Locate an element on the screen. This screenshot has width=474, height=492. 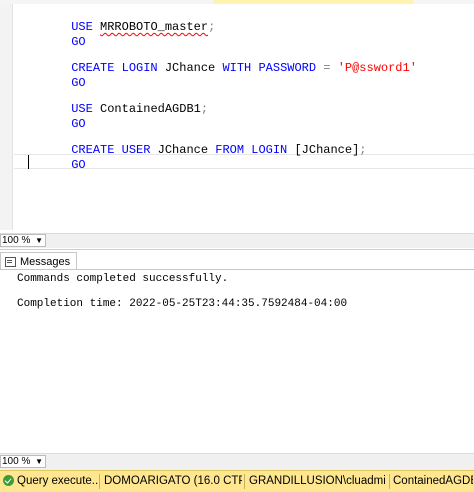
tab-messages: Messages is located at coordinates (39, 261).